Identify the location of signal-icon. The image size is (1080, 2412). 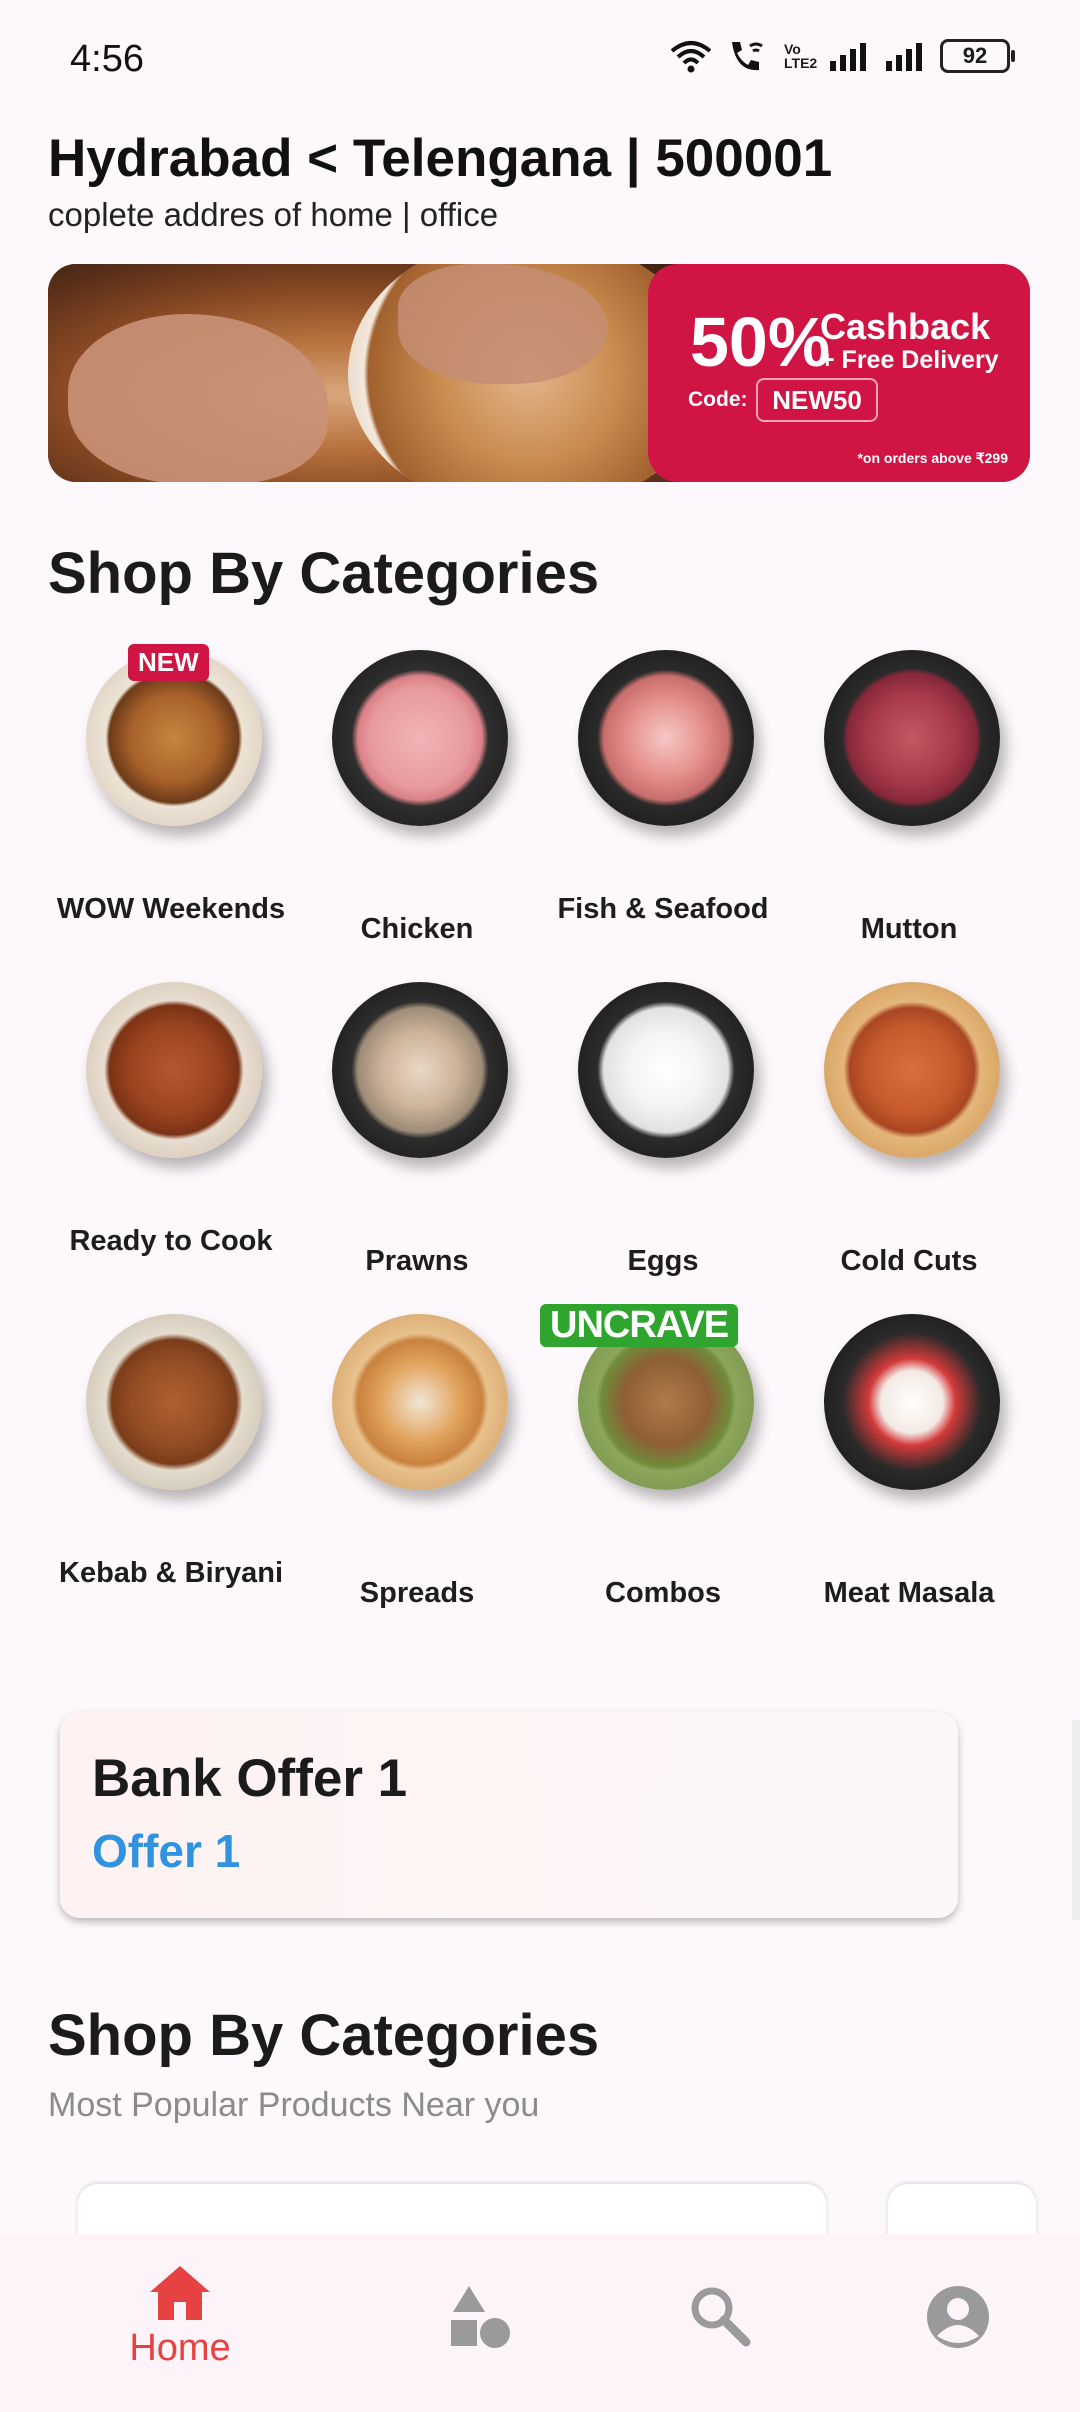
(848, 57).